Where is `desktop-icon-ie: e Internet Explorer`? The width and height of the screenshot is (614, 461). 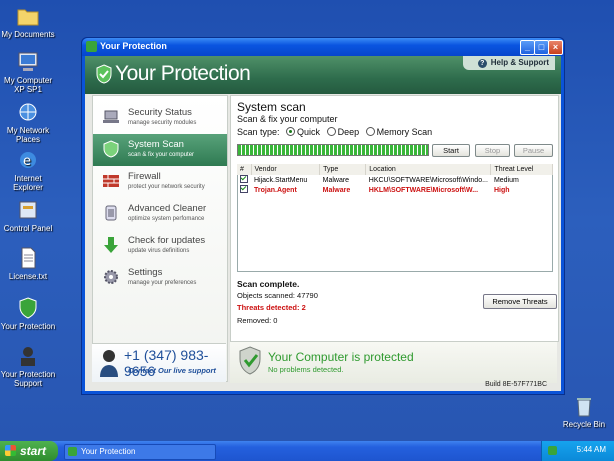 desktop-icon-ie: e Internet Explorer is located at coordinates (28, 170).